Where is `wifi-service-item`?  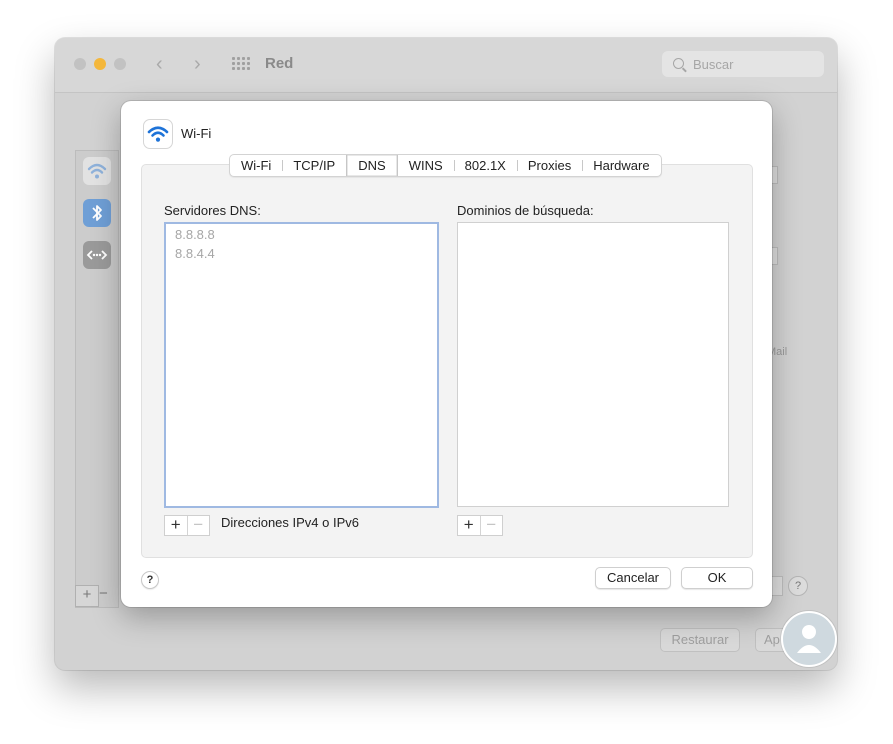 wifi-service-item is located at coordinates (97, 171).